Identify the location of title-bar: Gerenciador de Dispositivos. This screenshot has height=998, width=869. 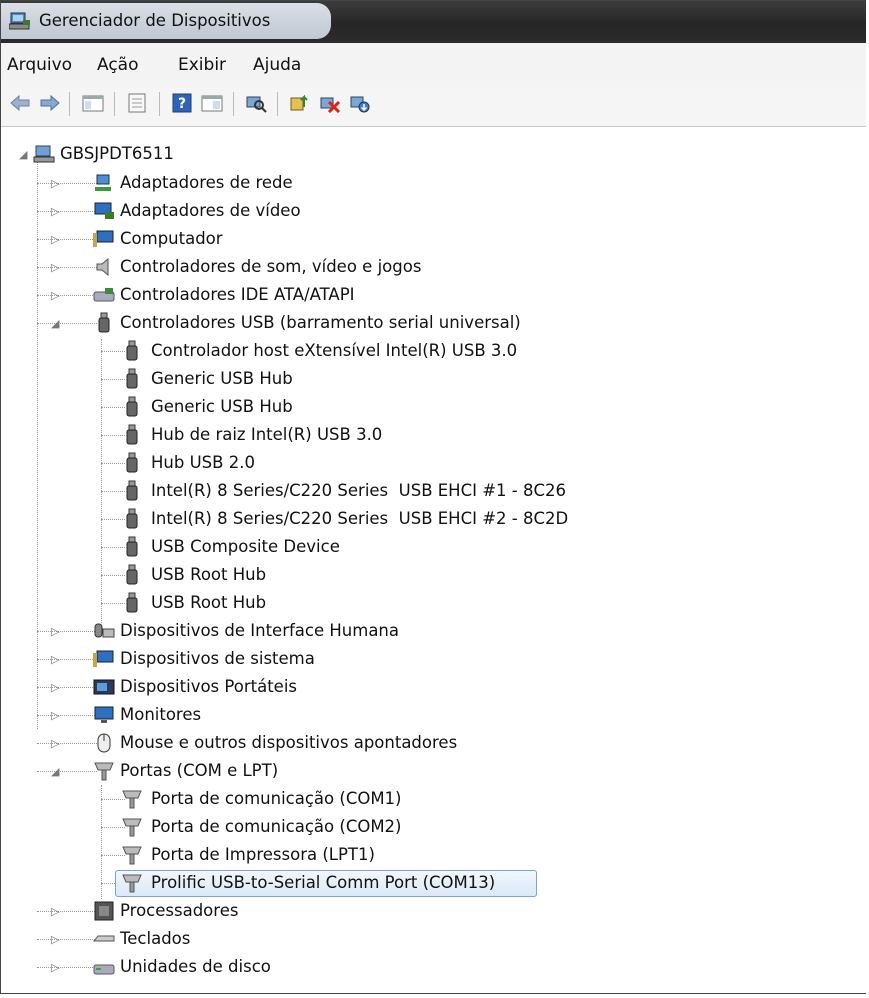
(433, 22).